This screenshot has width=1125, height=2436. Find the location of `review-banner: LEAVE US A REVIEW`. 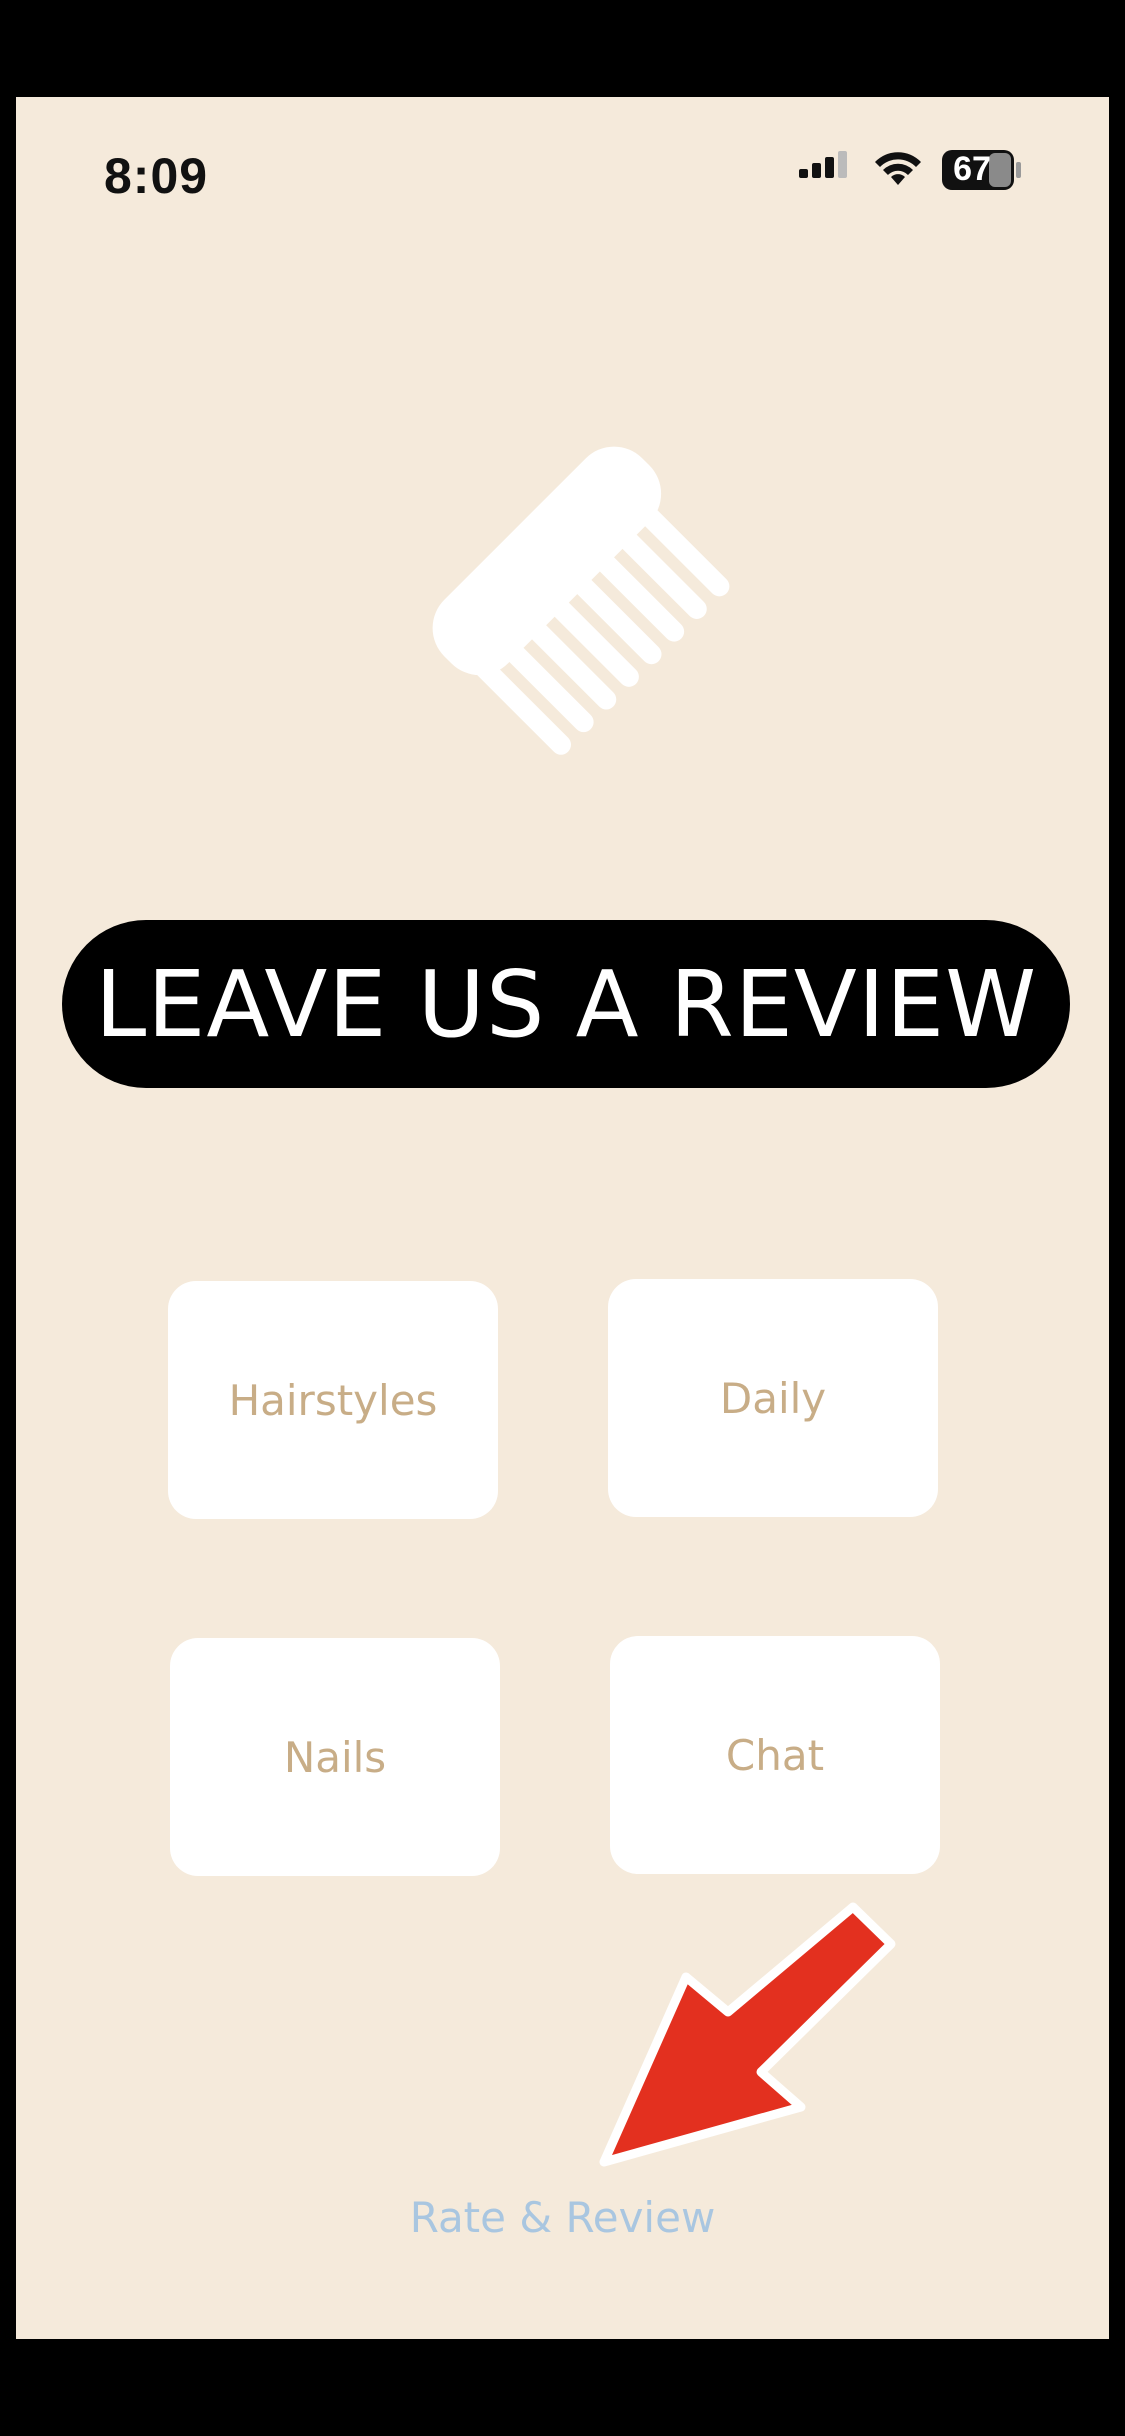

review-banner: LEAVE US A REVIEW is located at coordinates (566, 1004).